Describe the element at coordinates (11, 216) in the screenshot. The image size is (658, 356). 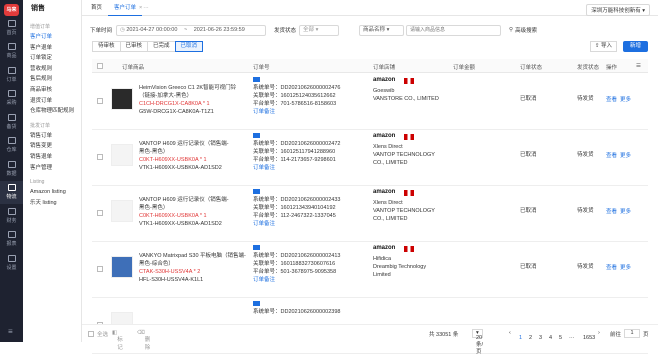
I see `rail-item-8: 财务` at that location.